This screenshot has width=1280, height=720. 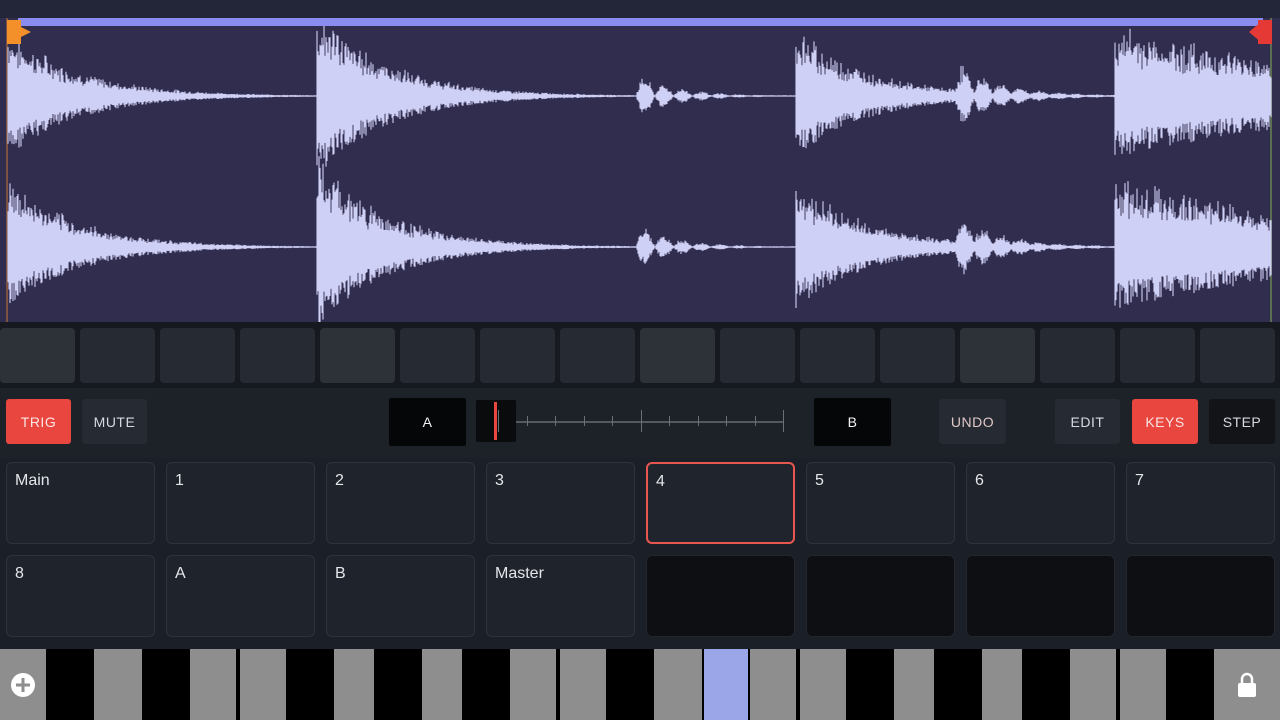 I want to click on pad-label: 6, so click(x=979, y=480).